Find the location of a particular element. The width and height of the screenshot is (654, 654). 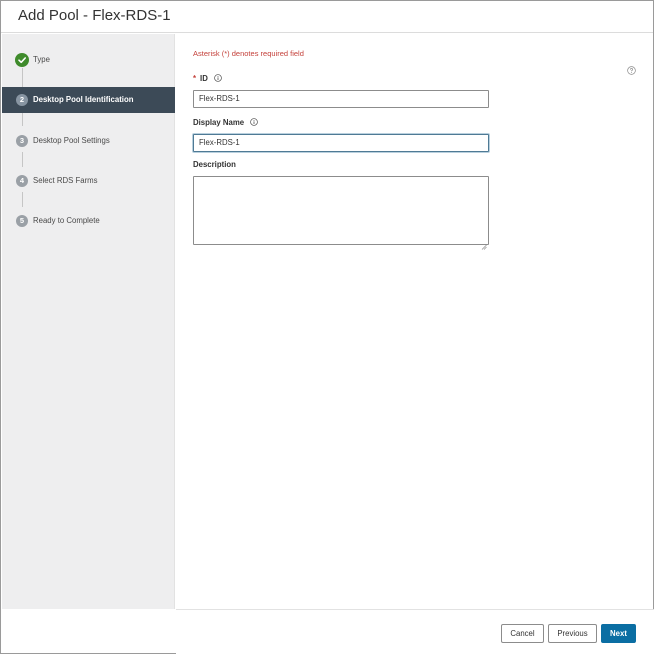

display-name-label: Display Name is located at coordinates (225, 122).